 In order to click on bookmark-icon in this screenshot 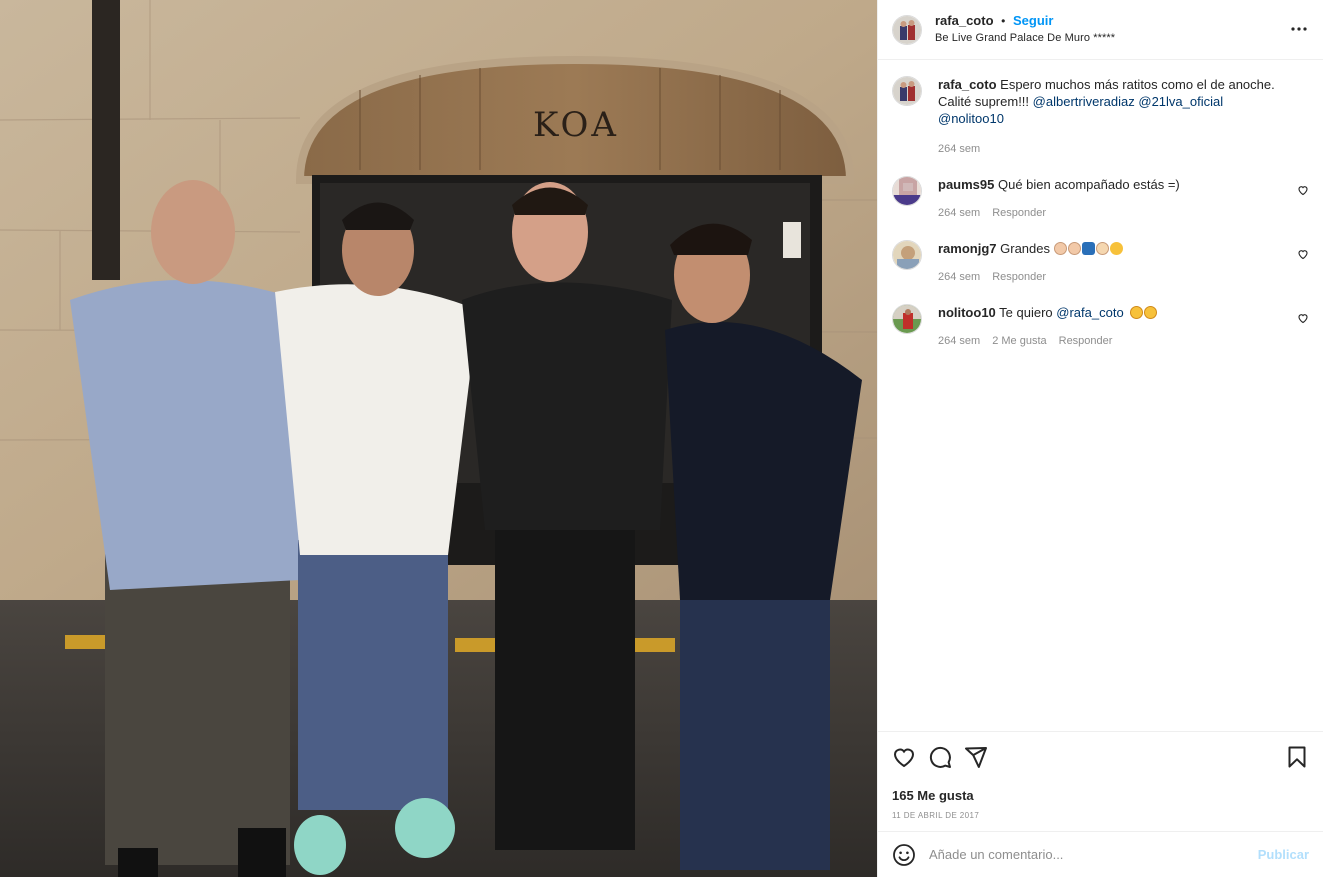, I will do `click(1297, 757)`.